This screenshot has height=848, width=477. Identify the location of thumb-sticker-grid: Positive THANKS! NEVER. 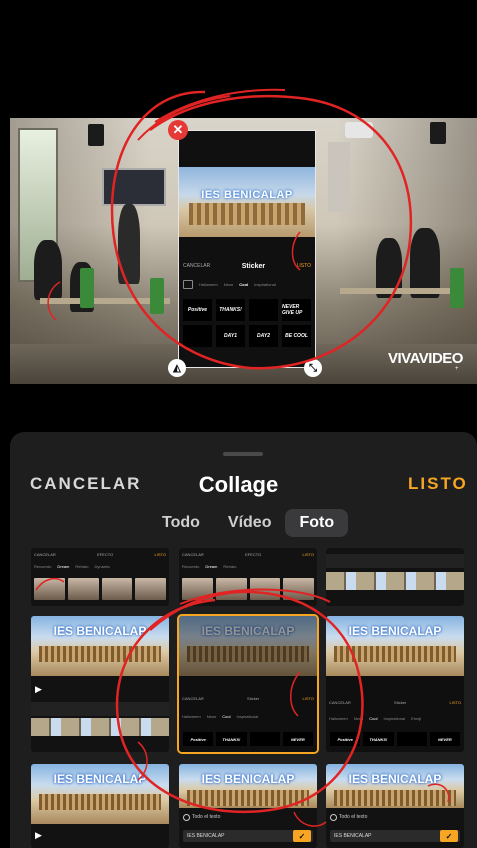
(248, 739).